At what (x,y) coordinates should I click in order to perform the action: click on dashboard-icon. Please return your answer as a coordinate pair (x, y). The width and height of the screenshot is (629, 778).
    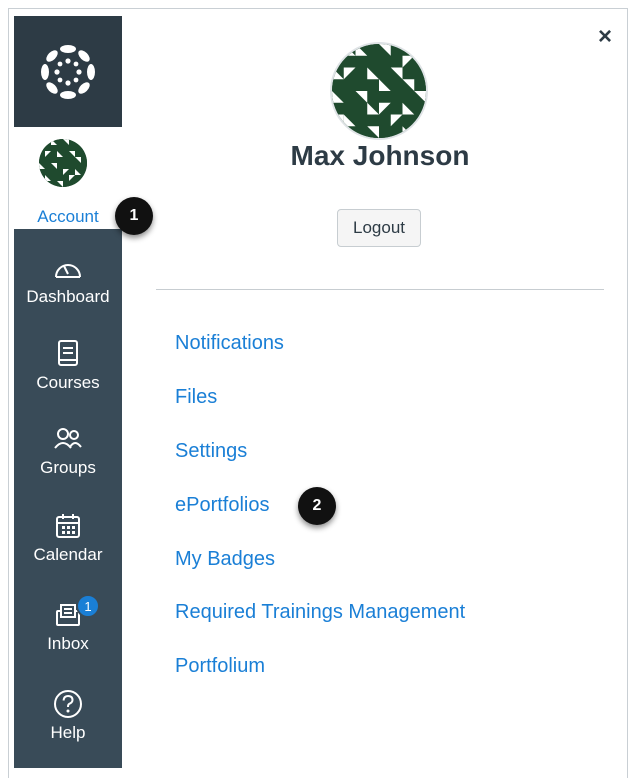
    Looking at the image, I should click on (68, 268).